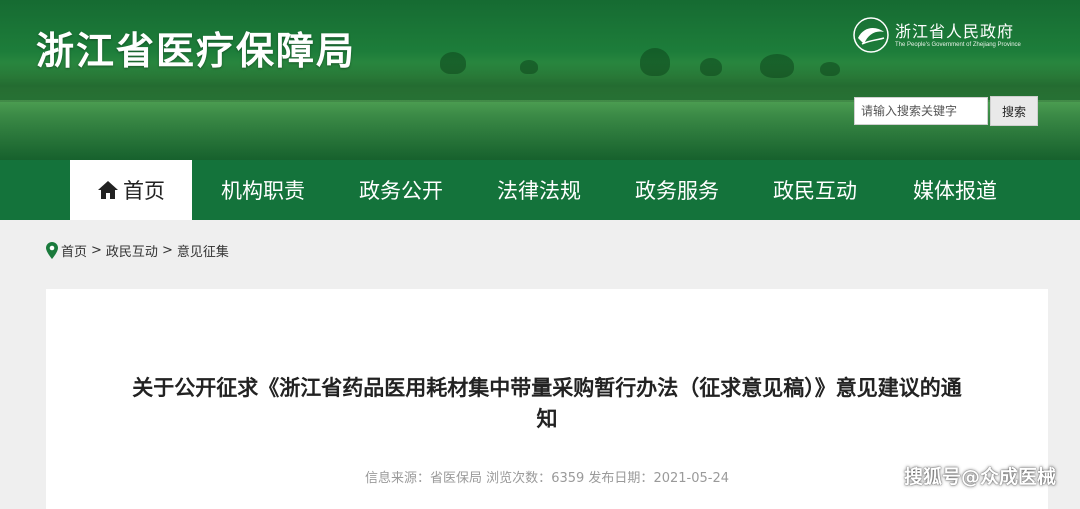  What do you see at coordinates (568, 478) in the screenshot?
I see `meta-views: 6359` at bounding box center [568, 478].